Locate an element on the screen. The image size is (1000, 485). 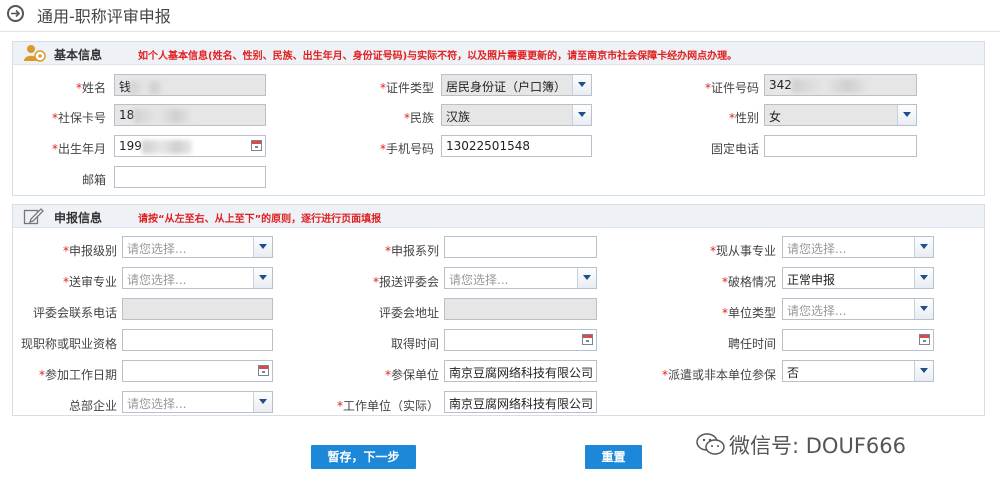
committee-address-field is located at coordinates (520, 309).